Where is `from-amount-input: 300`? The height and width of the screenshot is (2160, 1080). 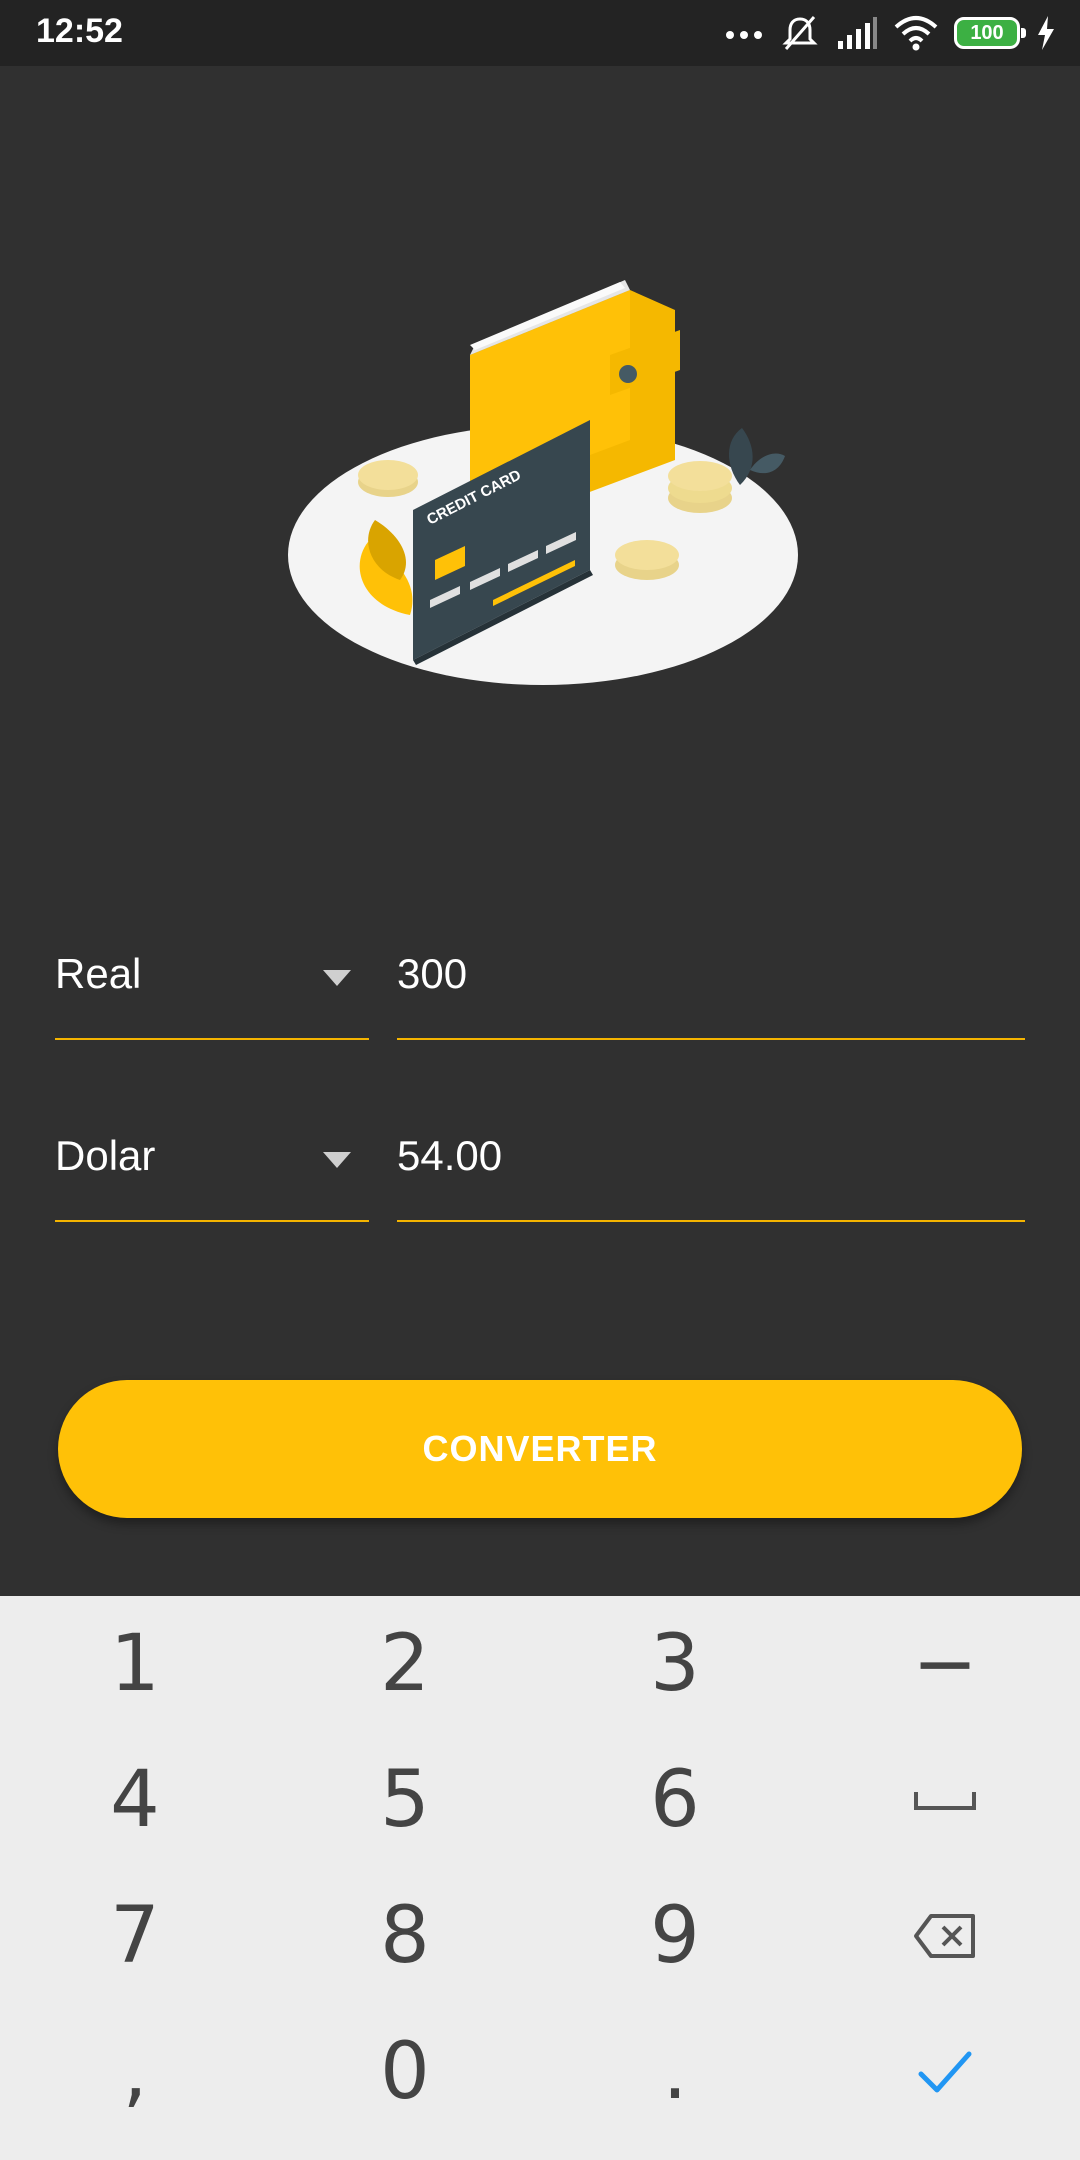
from-amount-input: 300 is located at coordinates (711, 985).